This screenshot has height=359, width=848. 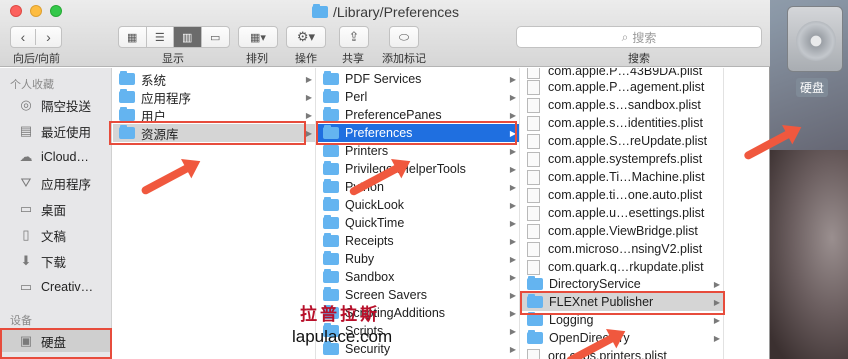 I want to click on search-placeholder: 搜索, so click(x=644, y=37).